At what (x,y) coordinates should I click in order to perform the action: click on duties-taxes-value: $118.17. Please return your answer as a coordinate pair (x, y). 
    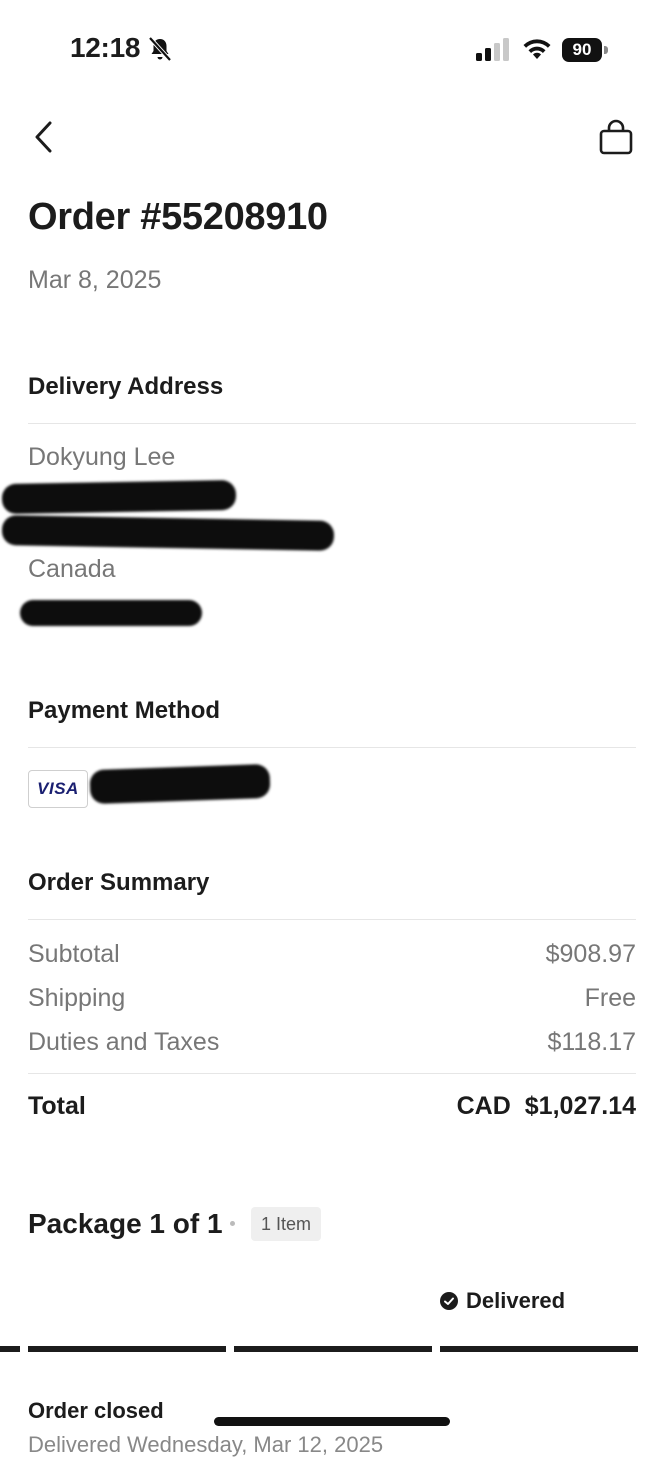
    Looking at the image, I should click on (591, 1042).